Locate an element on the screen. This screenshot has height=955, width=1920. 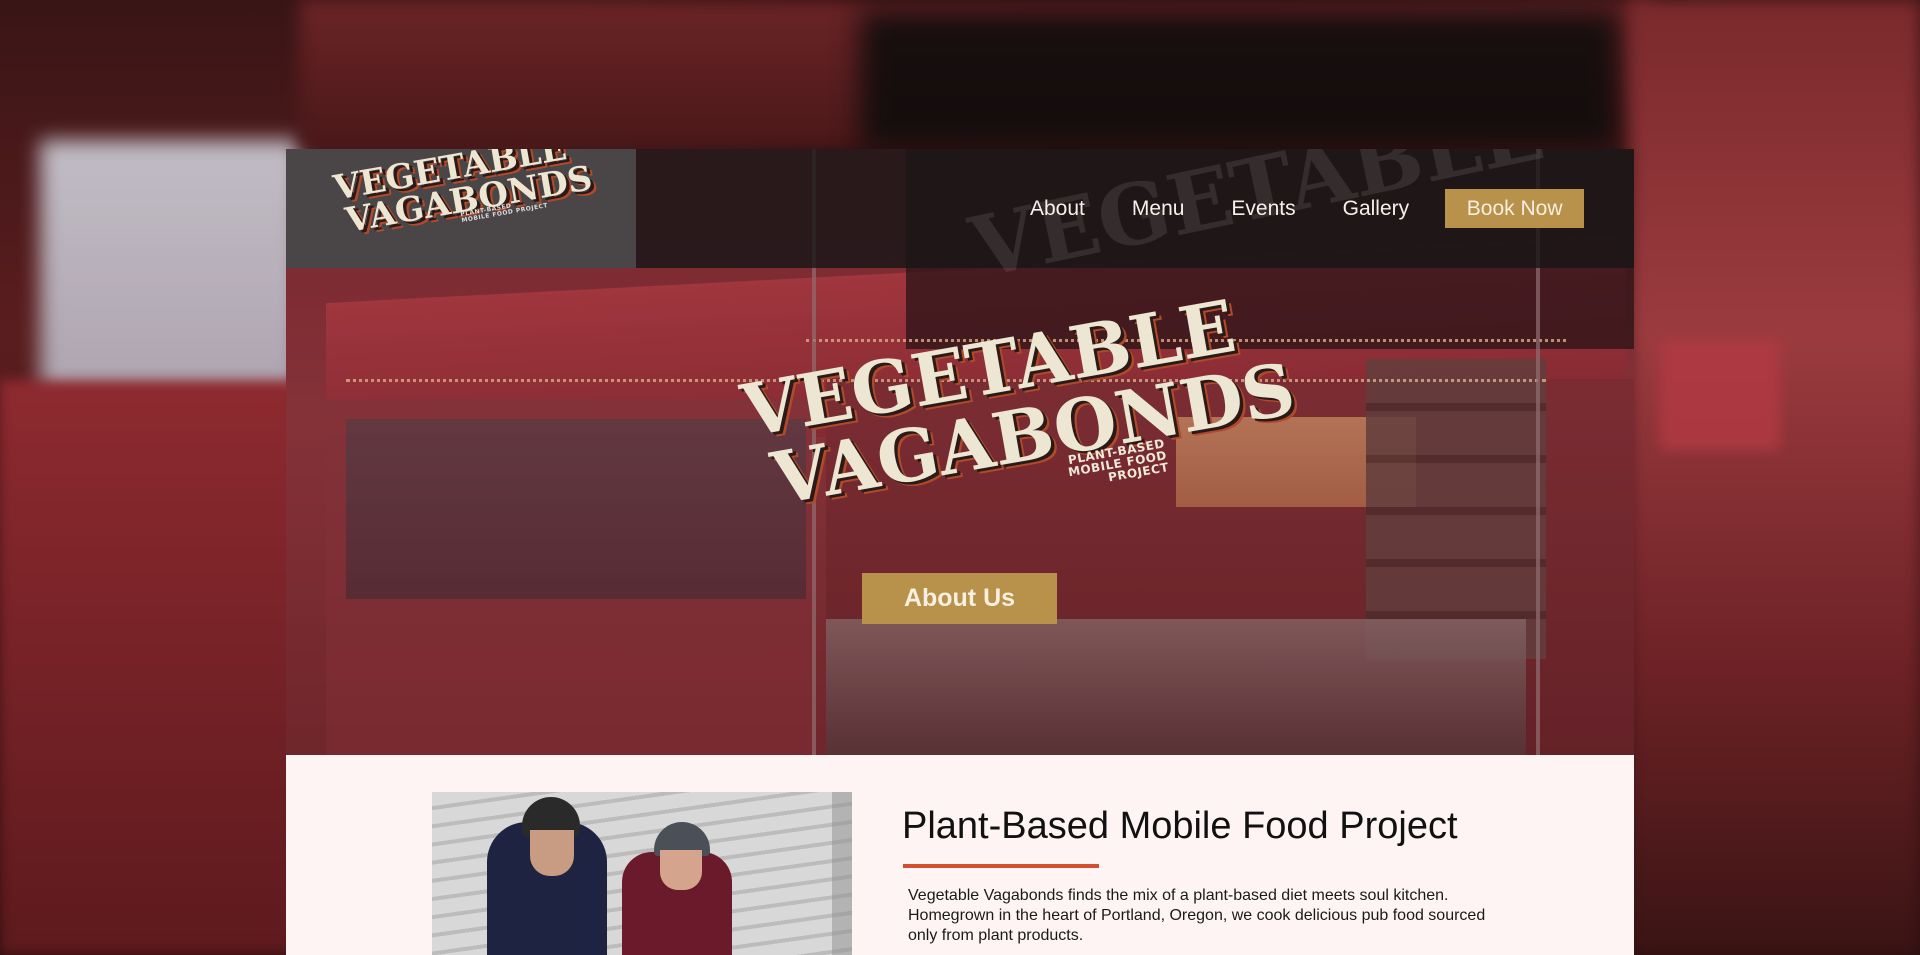
nav-item-menu: Menu is located at coordinates (1158, 209).